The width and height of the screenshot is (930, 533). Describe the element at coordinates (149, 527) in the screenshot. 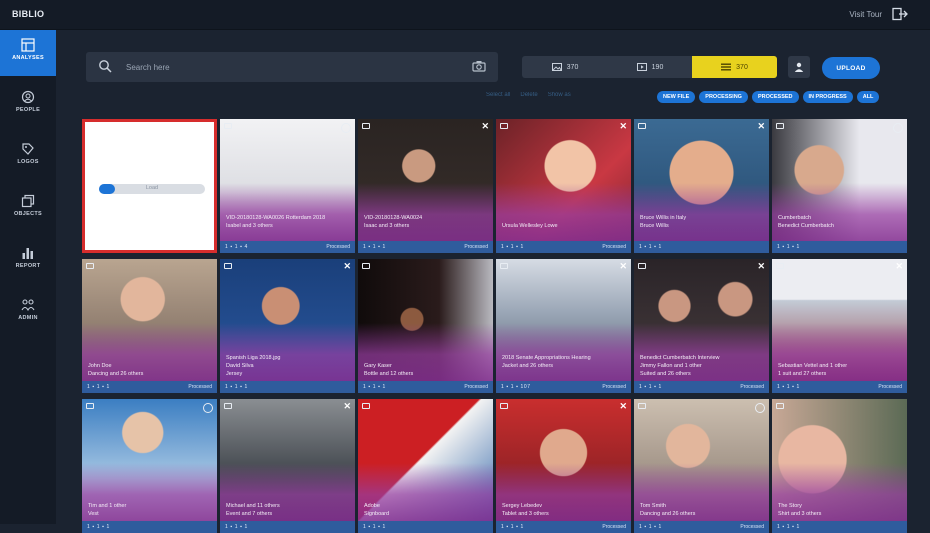

I see `card-footer: 1 ▪ 1 ▪ 1` at that location.